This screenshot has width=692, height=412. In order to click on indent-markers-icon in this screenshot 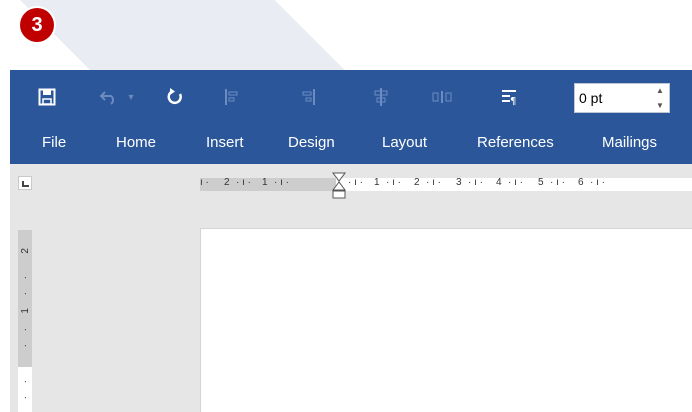, I will do `click(339, 186)`.